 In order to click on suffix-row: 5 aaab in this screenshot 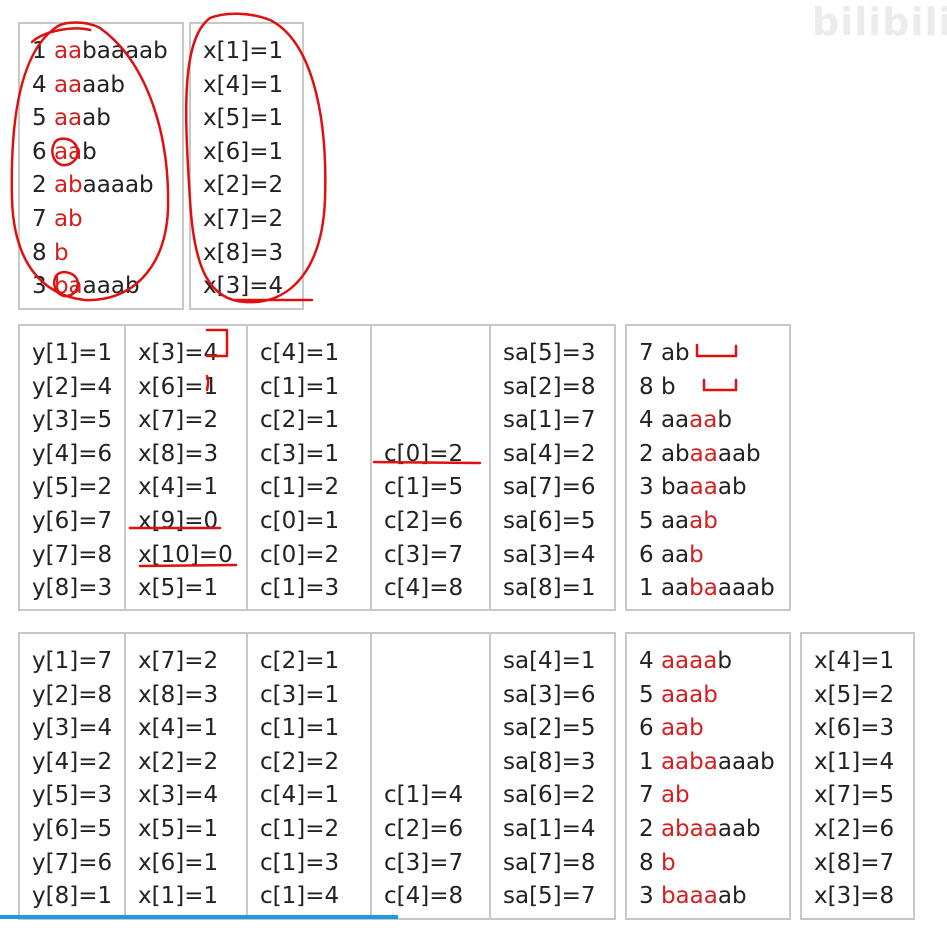, I will do `click(678, 696)`.